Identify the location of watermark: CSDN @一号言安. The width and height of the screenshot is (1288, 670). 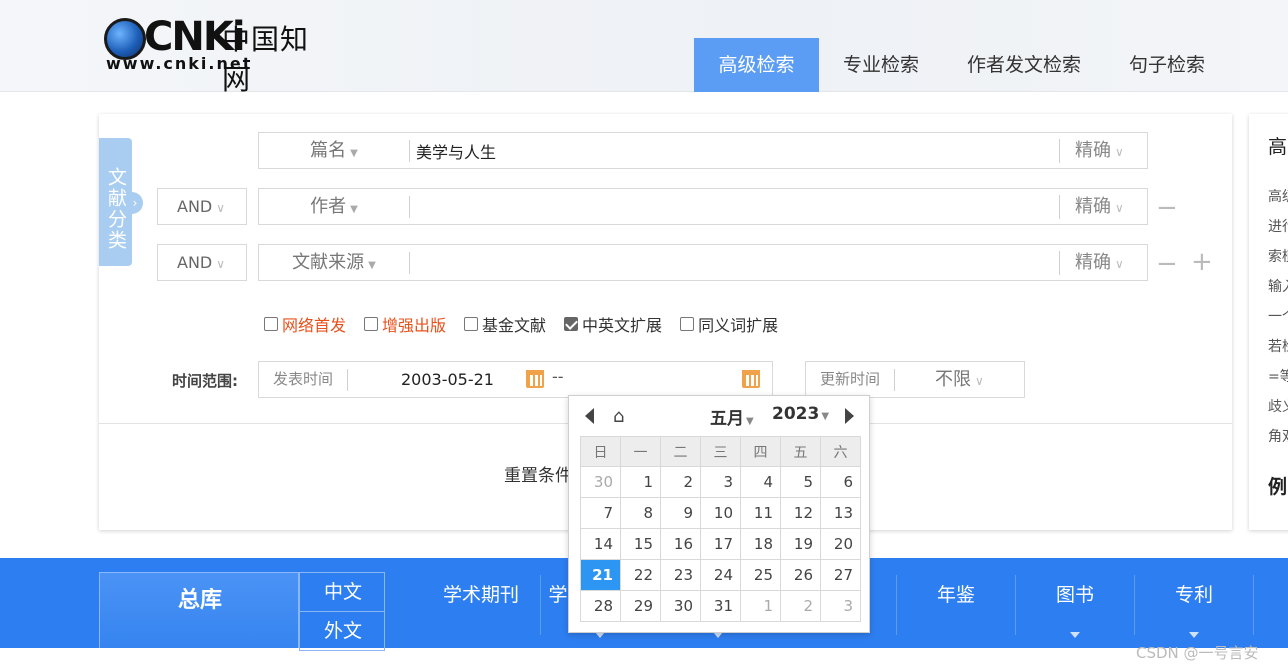
(1197, 653).